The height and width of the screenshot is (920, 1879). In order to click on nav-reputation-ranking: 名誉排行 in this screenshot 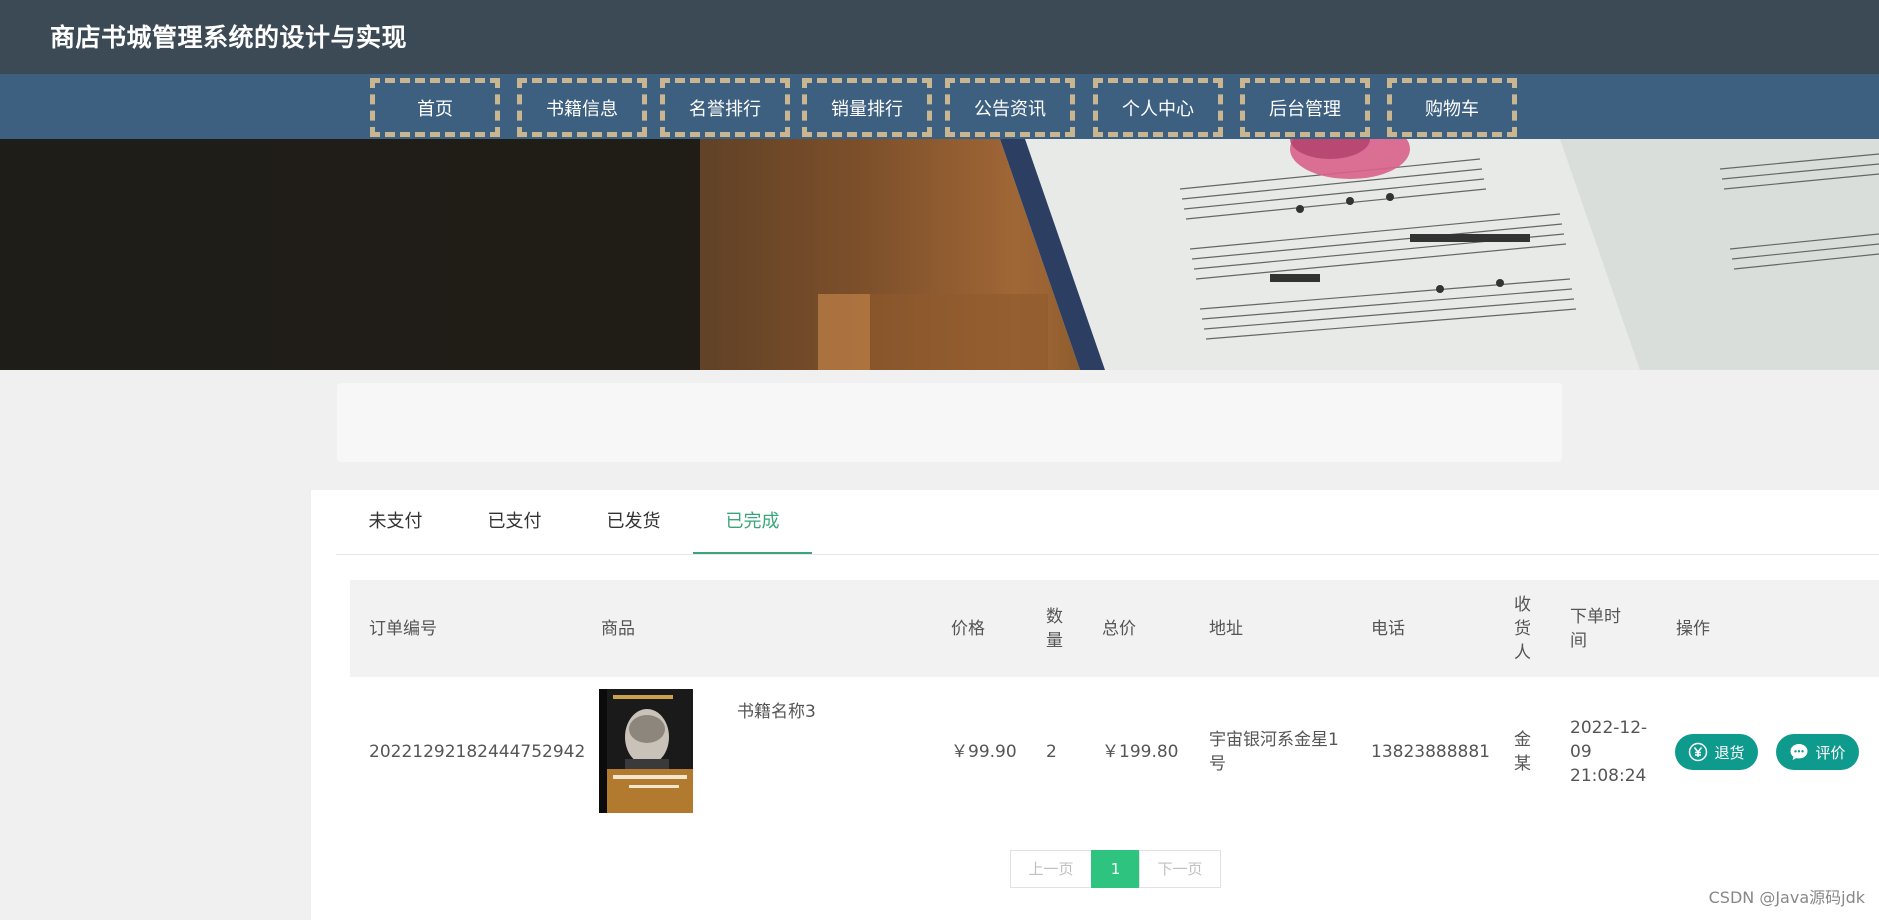, I will do `click(725, 107)`.